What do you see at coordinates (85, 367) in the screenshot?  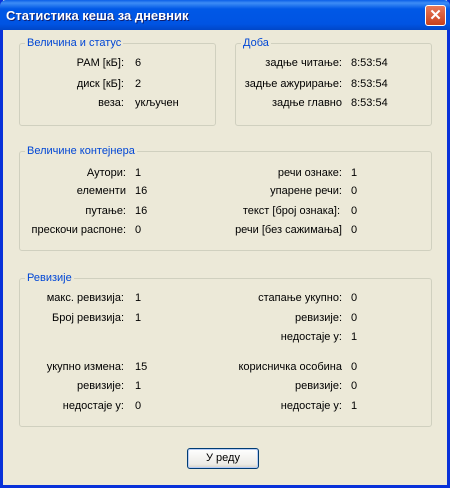 I see `stat-label: укупно измена:` at bounding box center [85, 367].